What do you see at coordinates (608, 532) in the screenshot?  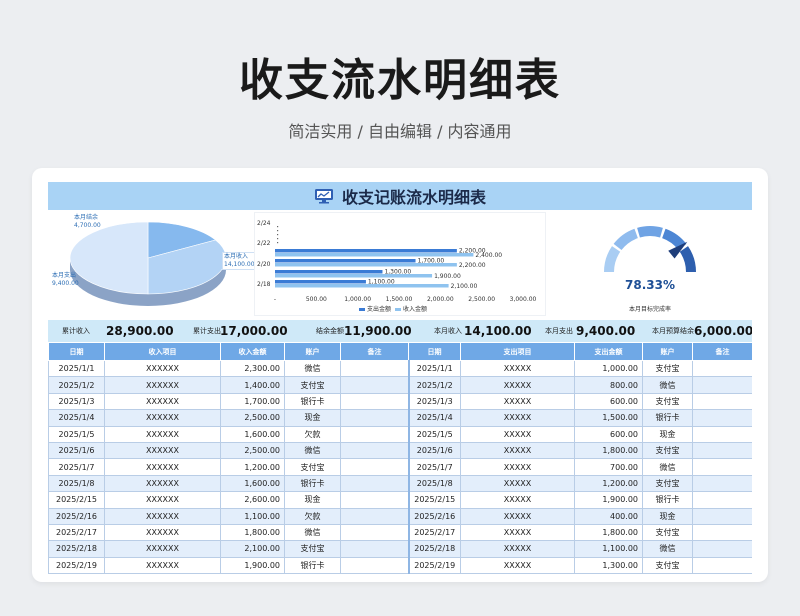 I see `table-cell: 1,800.00` at bounding box center [608, 532].